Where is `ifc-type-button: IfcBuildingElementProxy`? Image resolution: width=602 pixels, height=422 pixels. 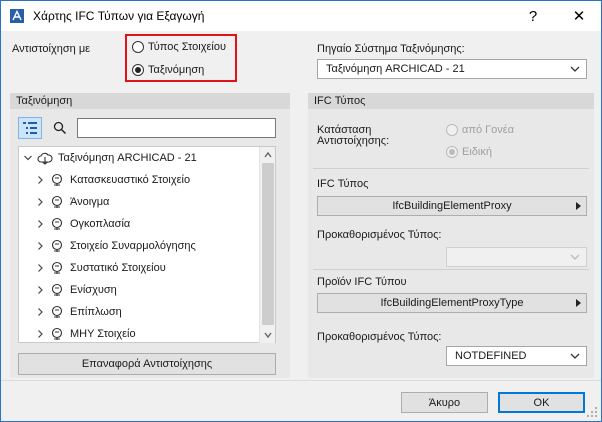
ifc-type-button: IfcBuildingElementProxy is located at coordinates (452, 206).